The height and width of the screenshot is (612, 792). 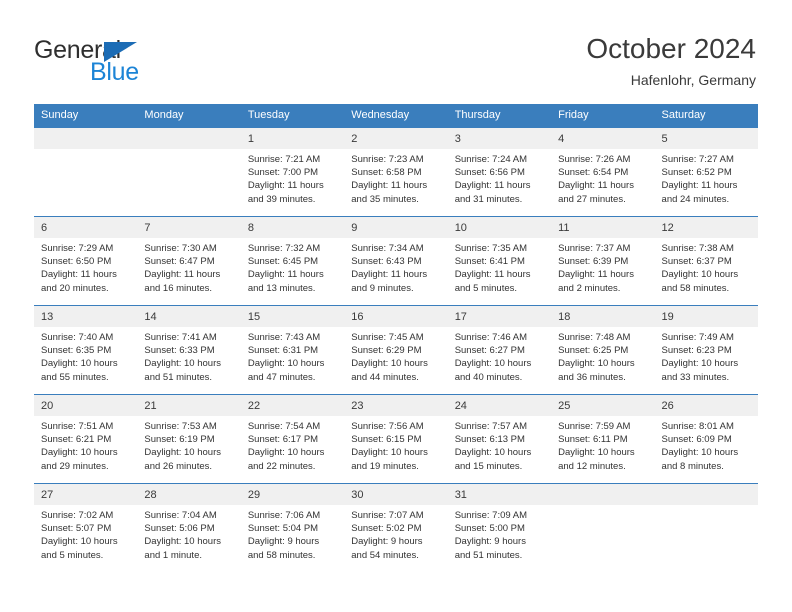 I want to click on day-number: 21, so click(x=189, y=405).